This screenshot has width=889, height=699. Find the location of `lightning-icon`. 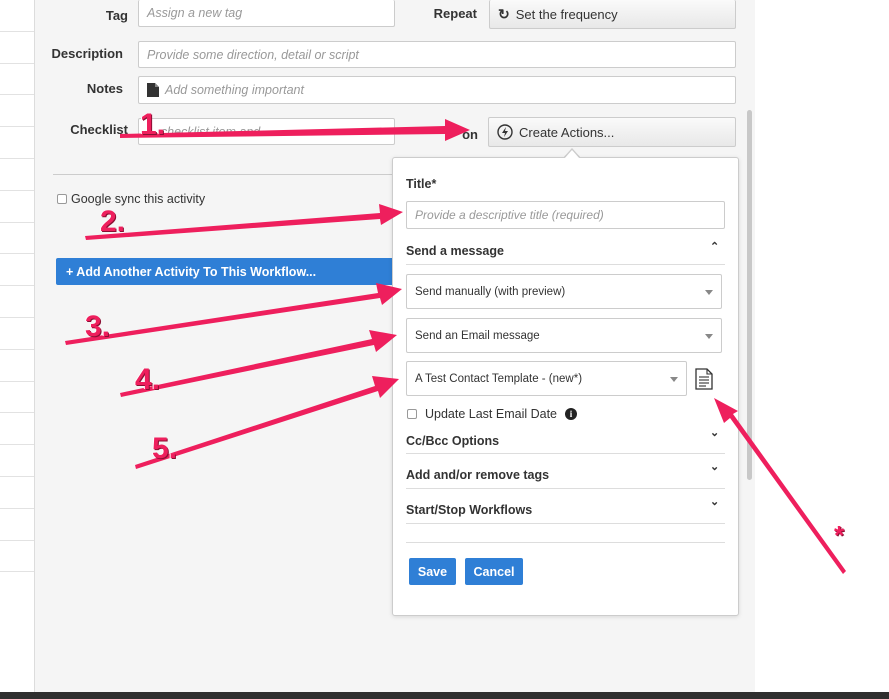

lightning-icon is located at coordinates (505, 132).